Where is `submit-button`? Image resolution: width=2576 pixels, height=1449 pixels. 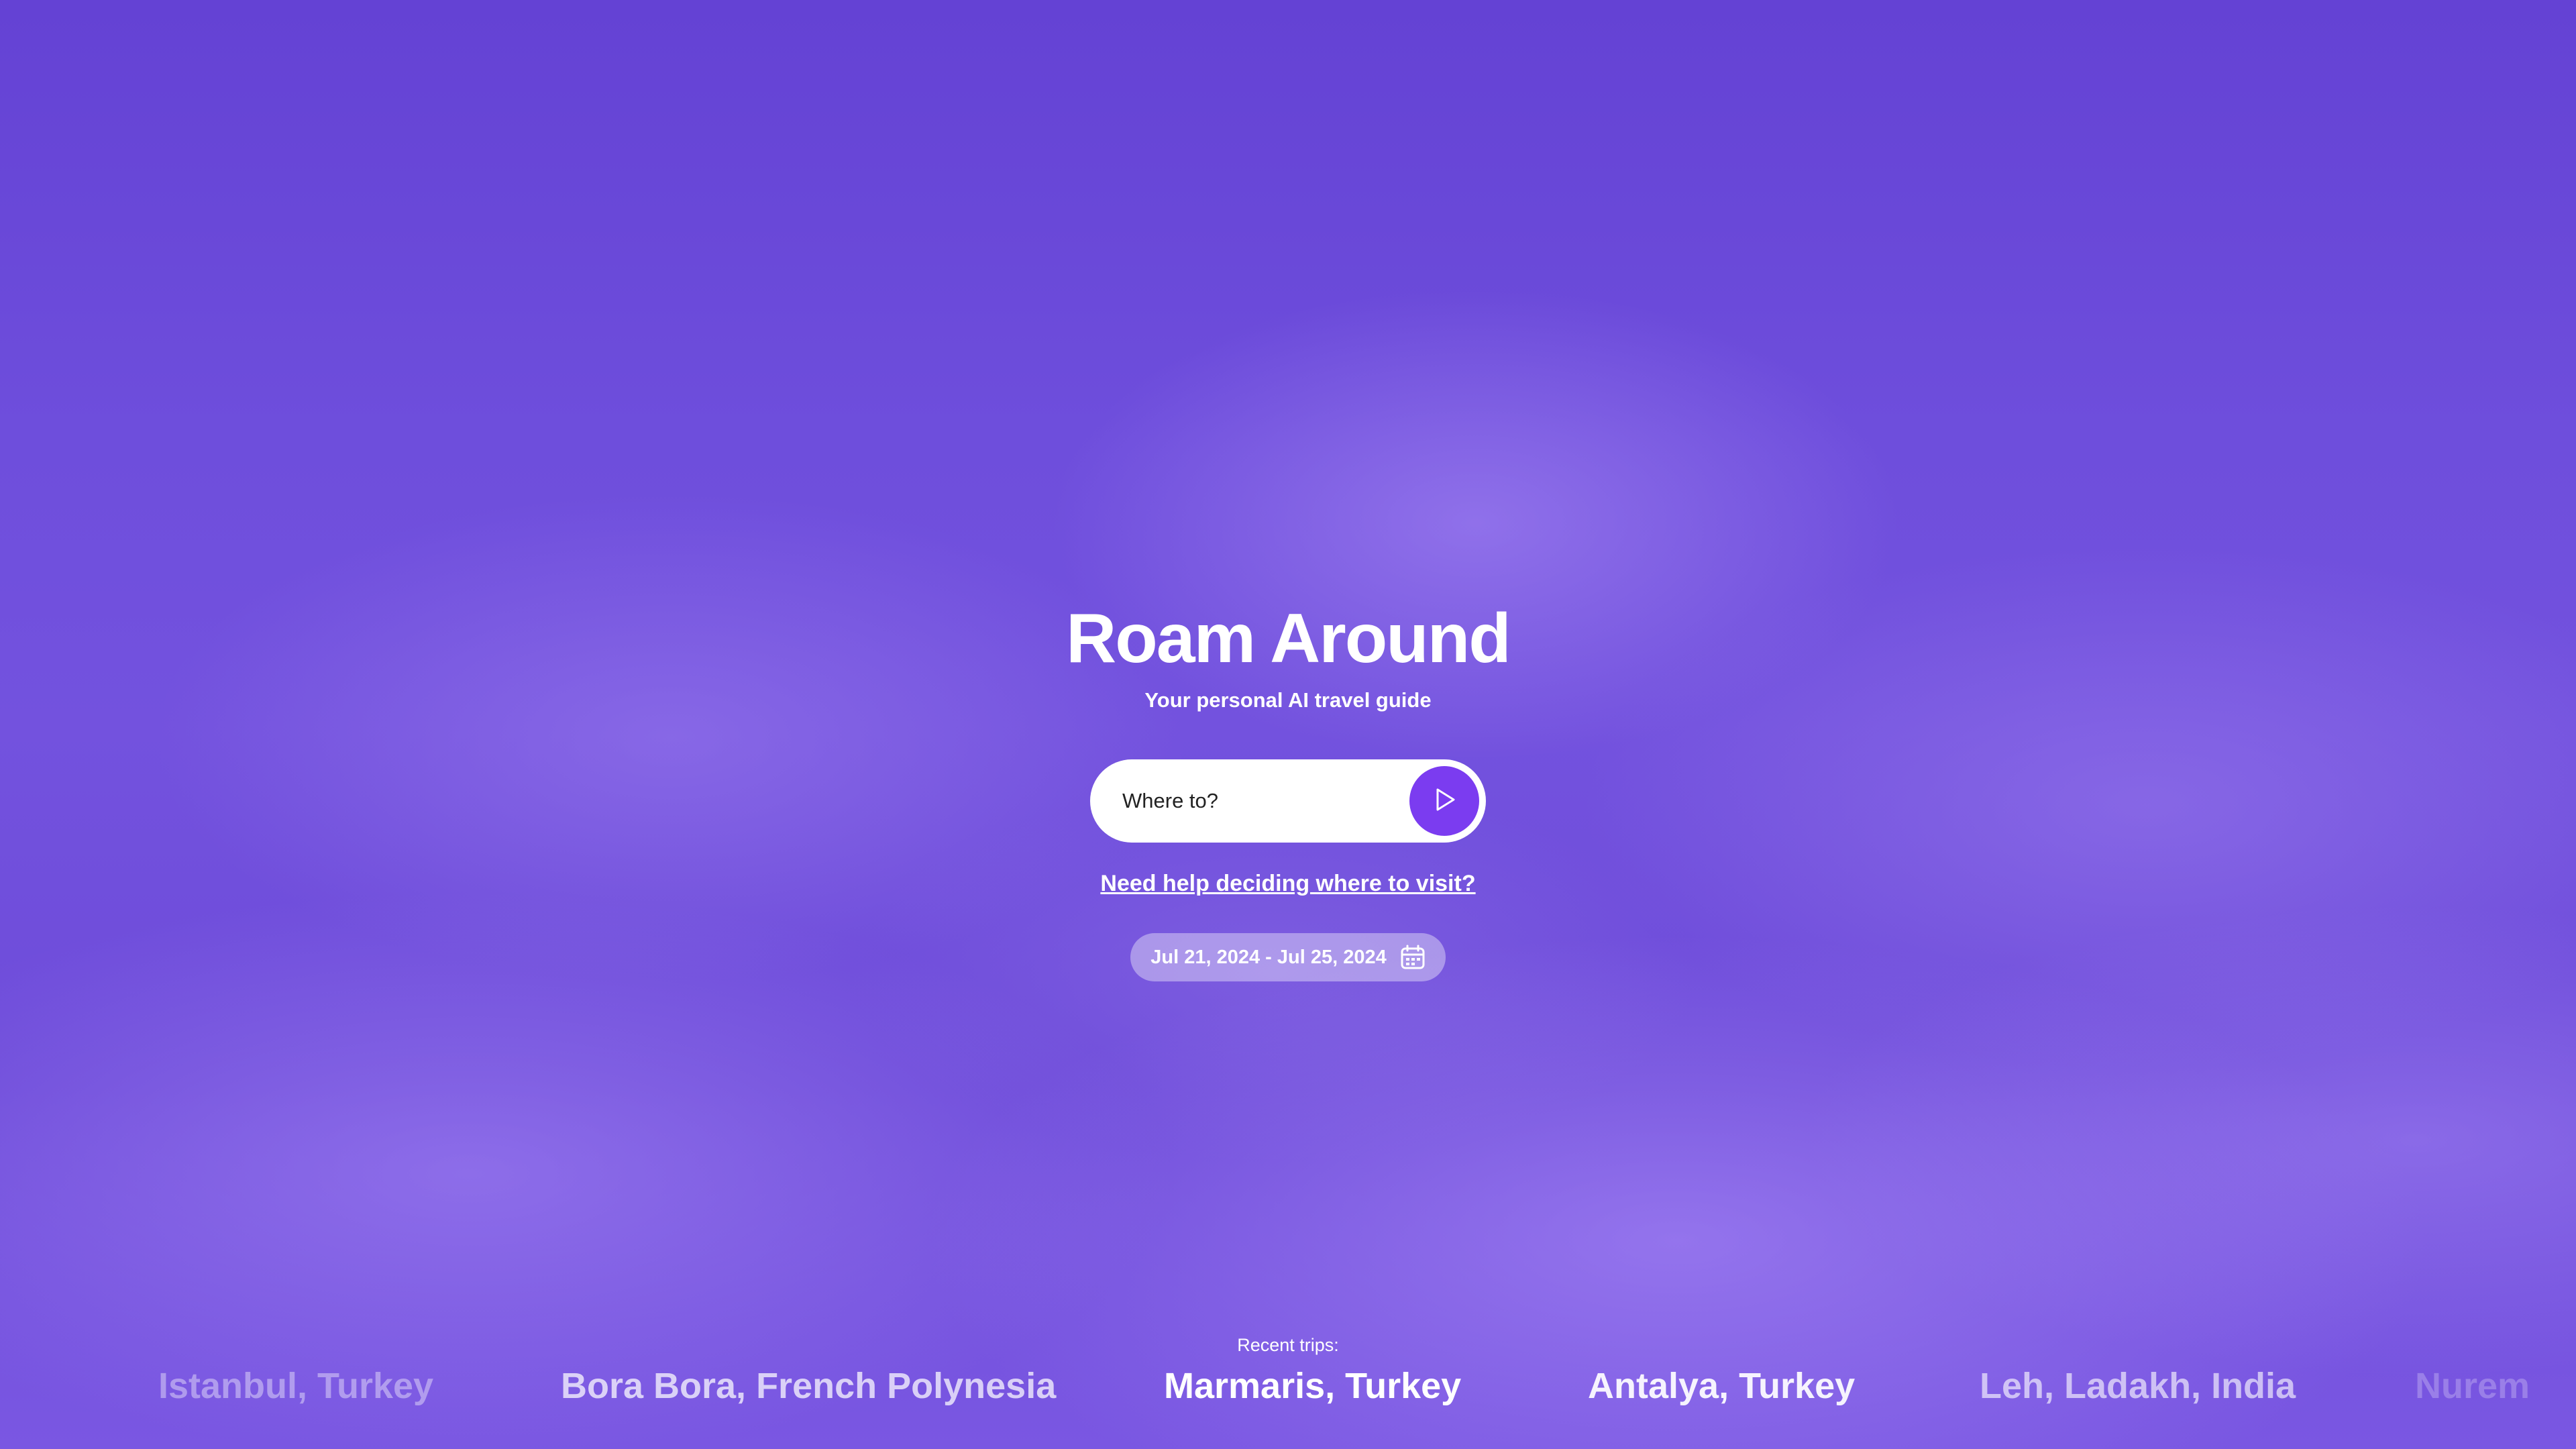 submit-button is located at coordinates (1444, 801).